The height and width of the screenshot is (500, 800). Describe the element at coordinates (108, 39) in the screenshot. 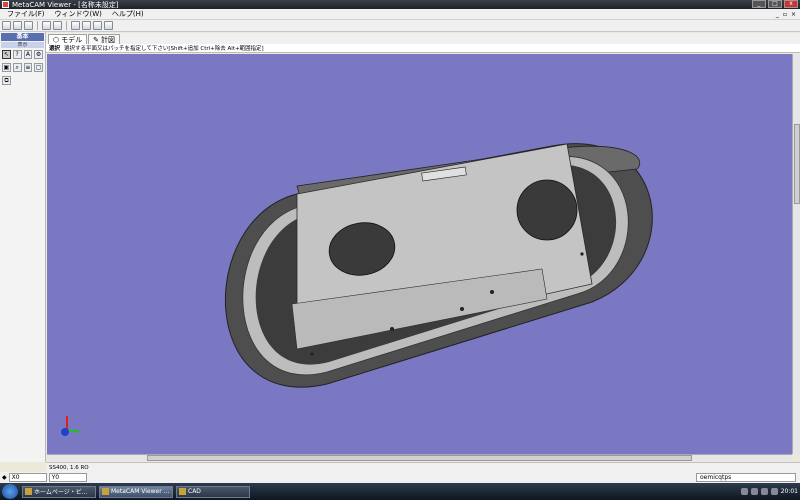

I see `tab-label: 計図` at that location.